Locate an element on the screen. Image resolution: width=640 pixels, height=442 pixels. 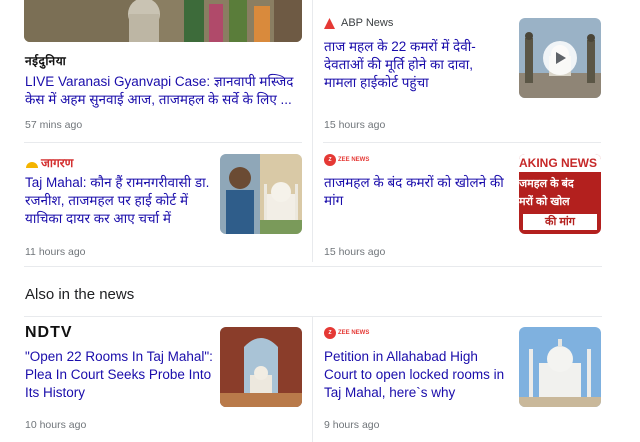
play-icon is located at coordinates (560, 58).